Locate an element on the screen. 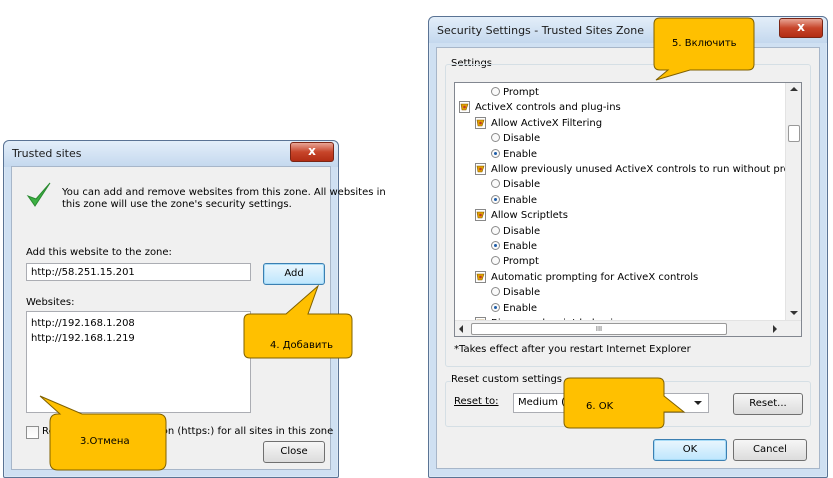  callout-step6: 6. OK is located at coordinates (600, 406).